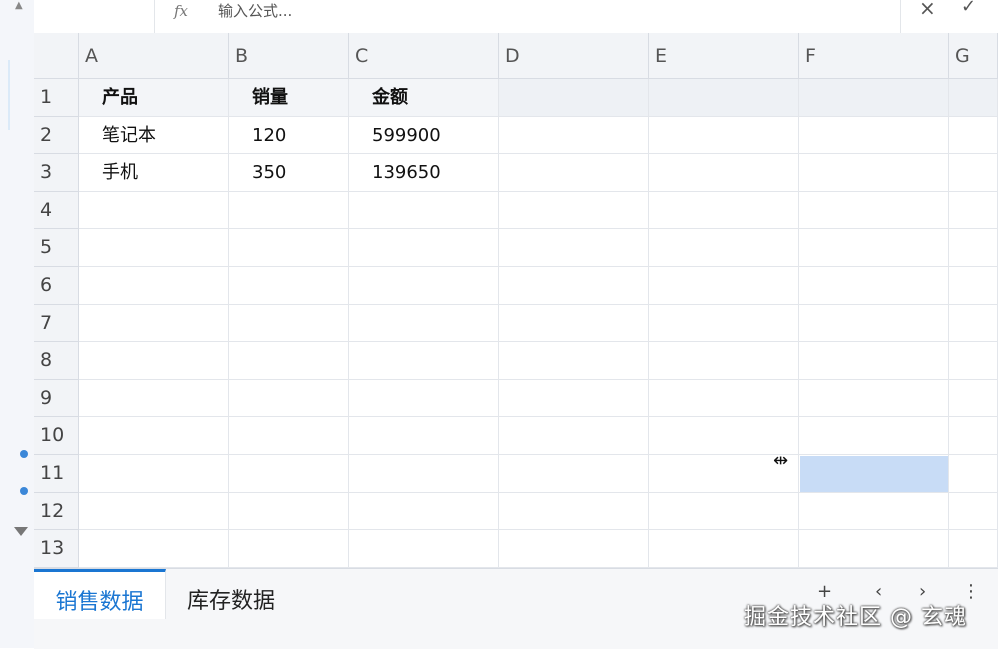  What do you see at coordinates (56, 436) in the screenshot?
I see `row-header-10: 10` at bounding box center [56, 436].